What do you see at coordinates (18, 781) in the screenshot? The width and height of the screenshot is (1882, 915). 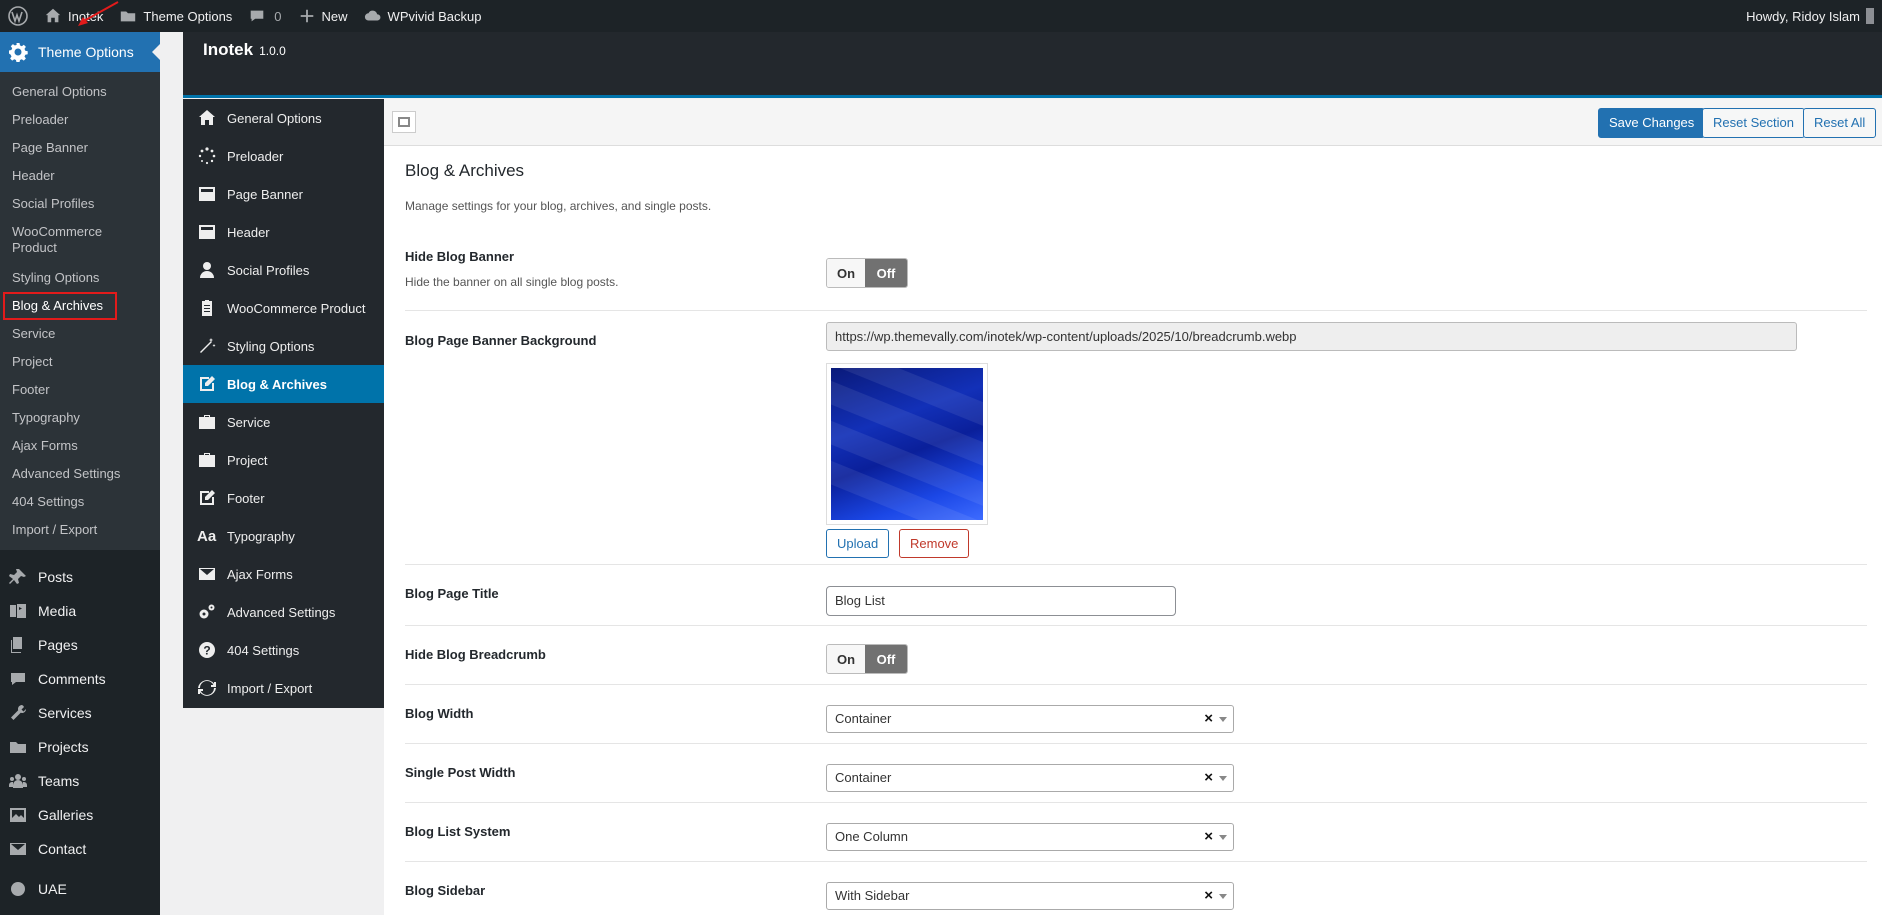 I see `groups-icon` at bounding box center [18, 781].